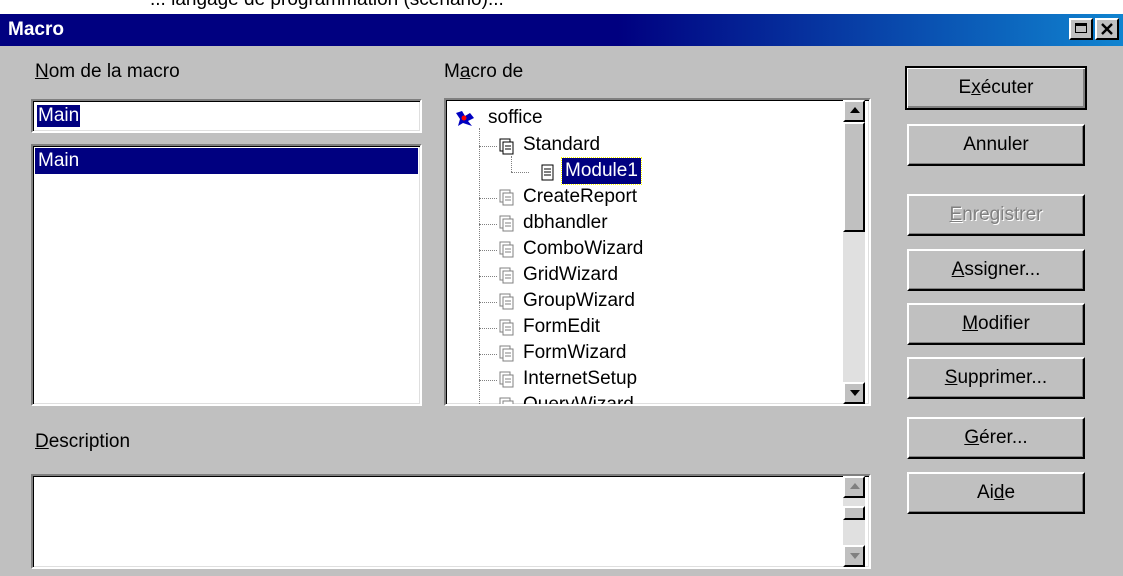 Image resolution: width=1123 pixels, height=576 pixels. I want to click on help-button: Aide, so click(996, 493).